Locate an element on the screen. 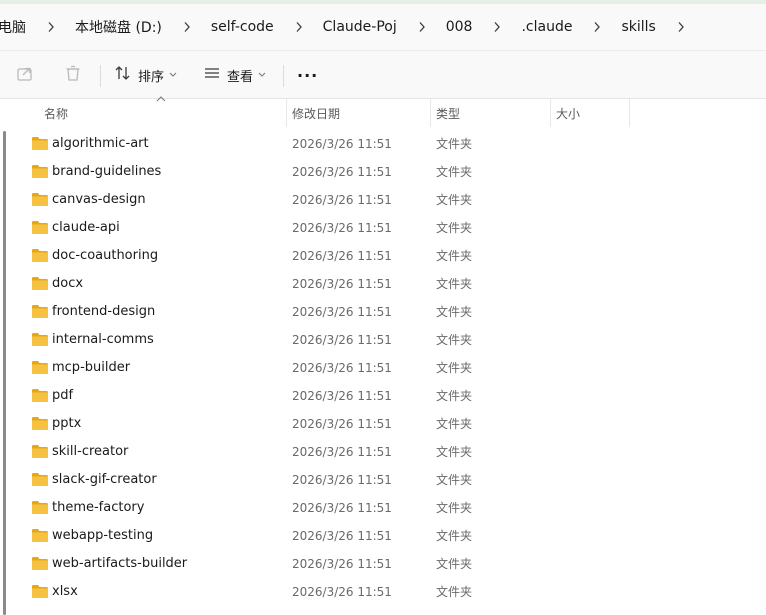  sort-ascending-icon is located at coordinates (161, 99).